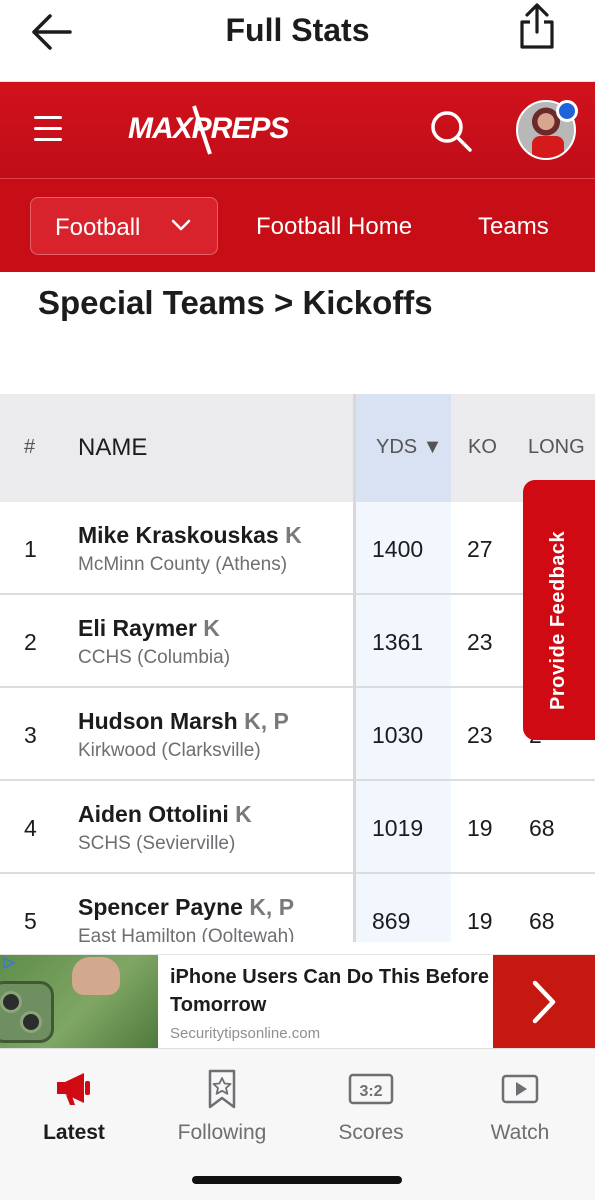  What do you see at coordinates (222, 1114) in the screenshot?
I see `tab-following: Following` at bounding box center [222, 1114].